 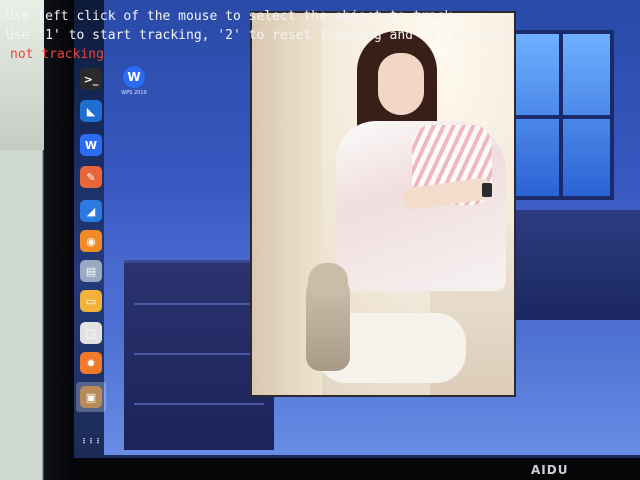 I want to click on photo-cat-head, so click(x=328, y=281).